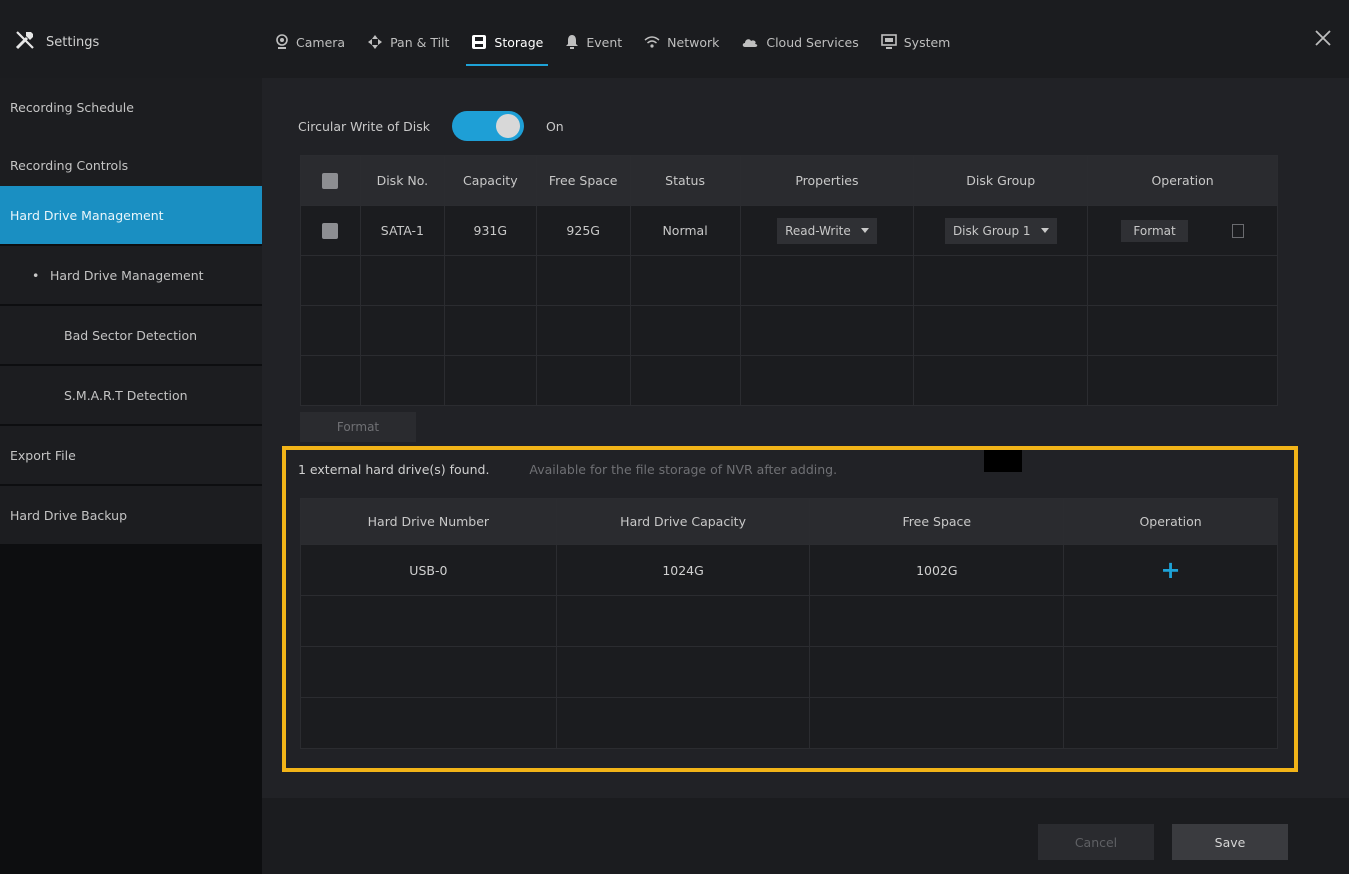 This screenshot has height=874, width=1349. I want to click on disk-group-cell: Disk Group 1, so click(1001, 230).